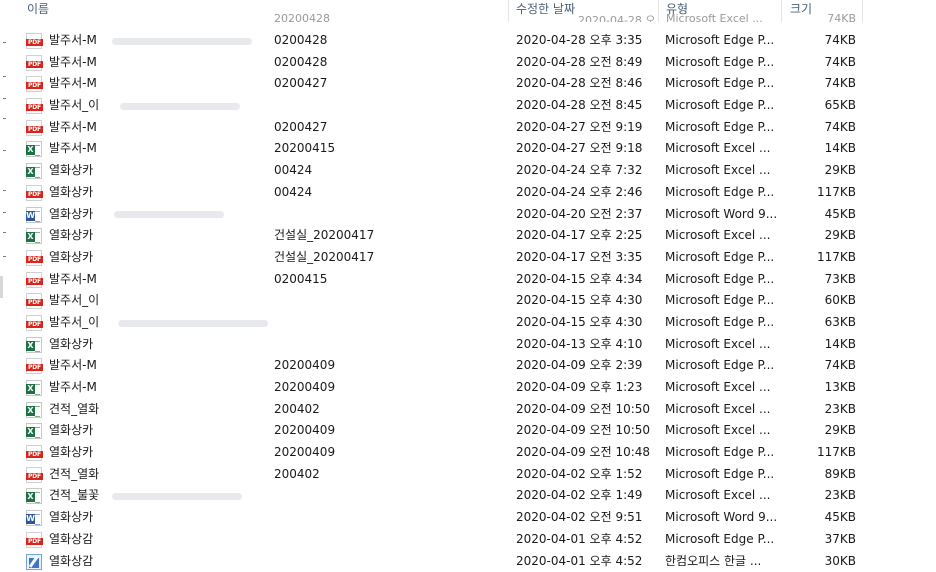 The width and height of the screenshot is (936, 572). I want to click on file-size: 29KB, so click(840, 235).